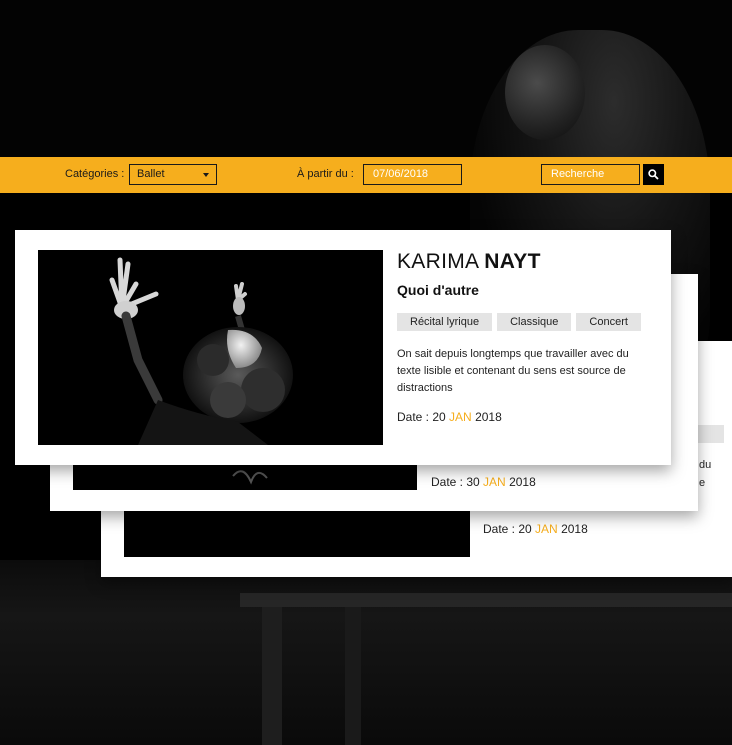 This screenshot has height=745, width=732. I want to click on show-title: Quoi d'autre, so click(438, 290).